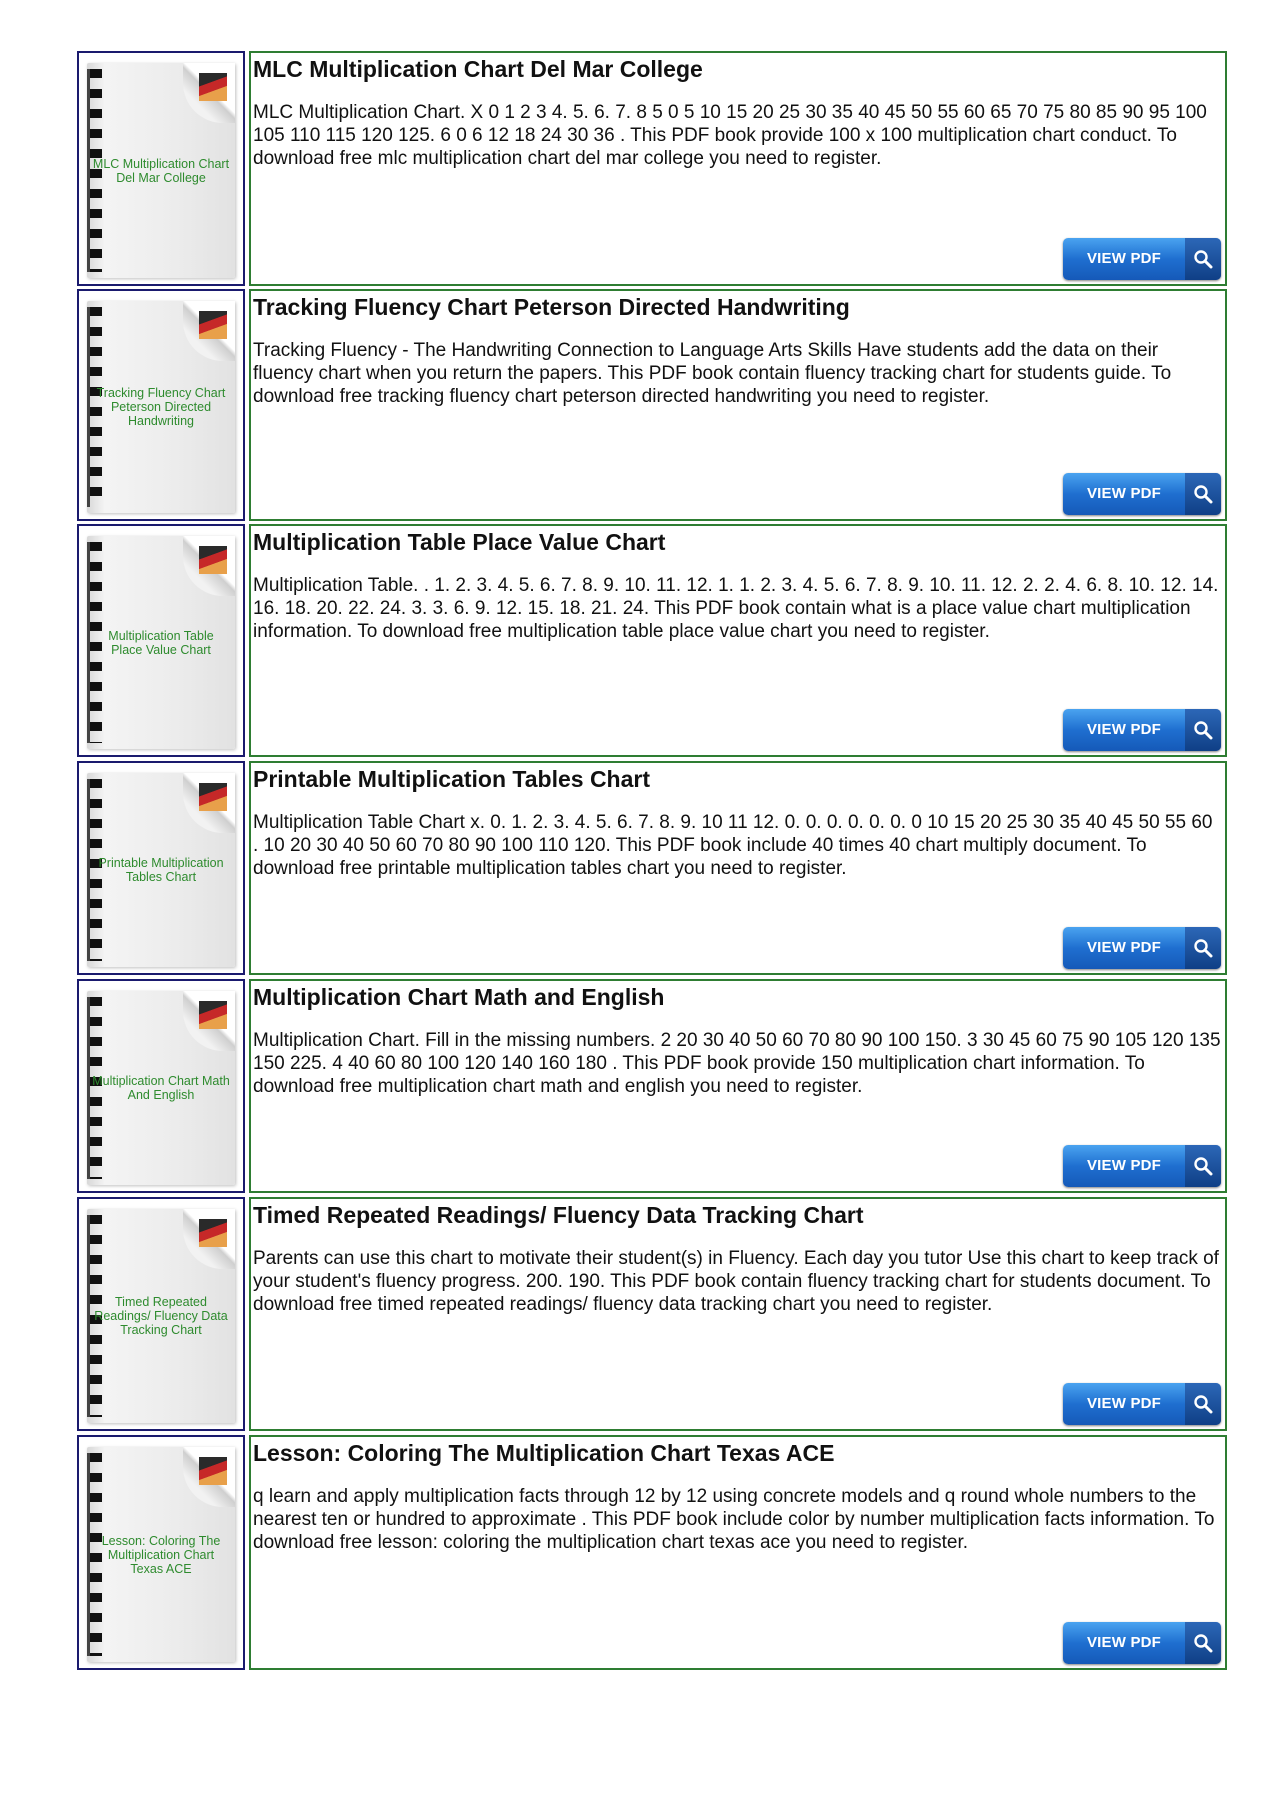  Describe the element at coordinates (478, 69) in the screenshot. I see `item-title: MLC Multiplication Chart Del Mar College` at that location.